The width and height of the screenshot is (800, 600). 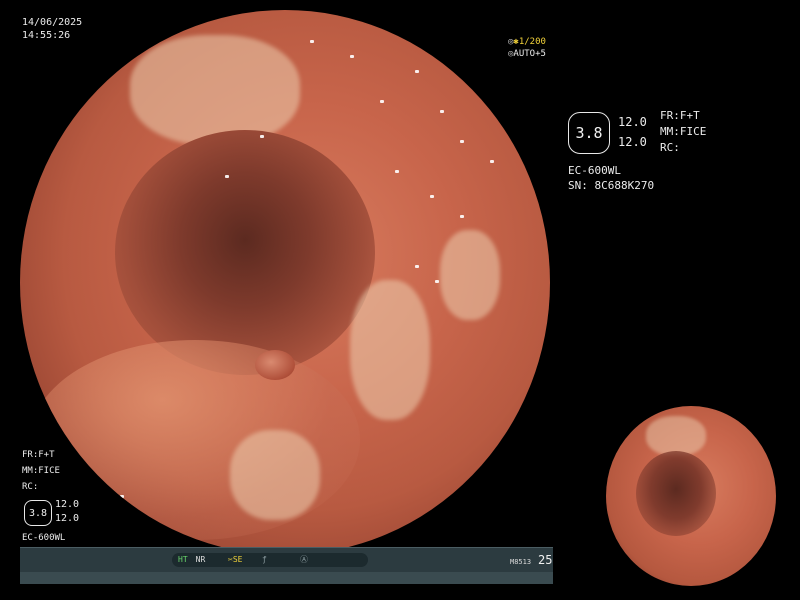 I want to click on scope-model: EC-600WL, so click(x=594, y=170).